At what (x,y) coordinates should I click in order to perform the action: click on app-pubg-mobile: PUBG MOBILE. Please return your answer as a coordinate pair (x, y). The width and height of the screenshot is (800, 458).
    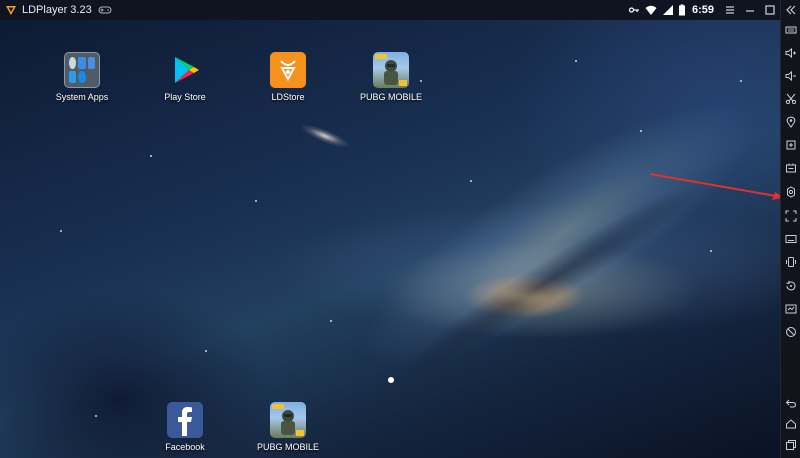
    Looking at the image, I should click on (391, 77).